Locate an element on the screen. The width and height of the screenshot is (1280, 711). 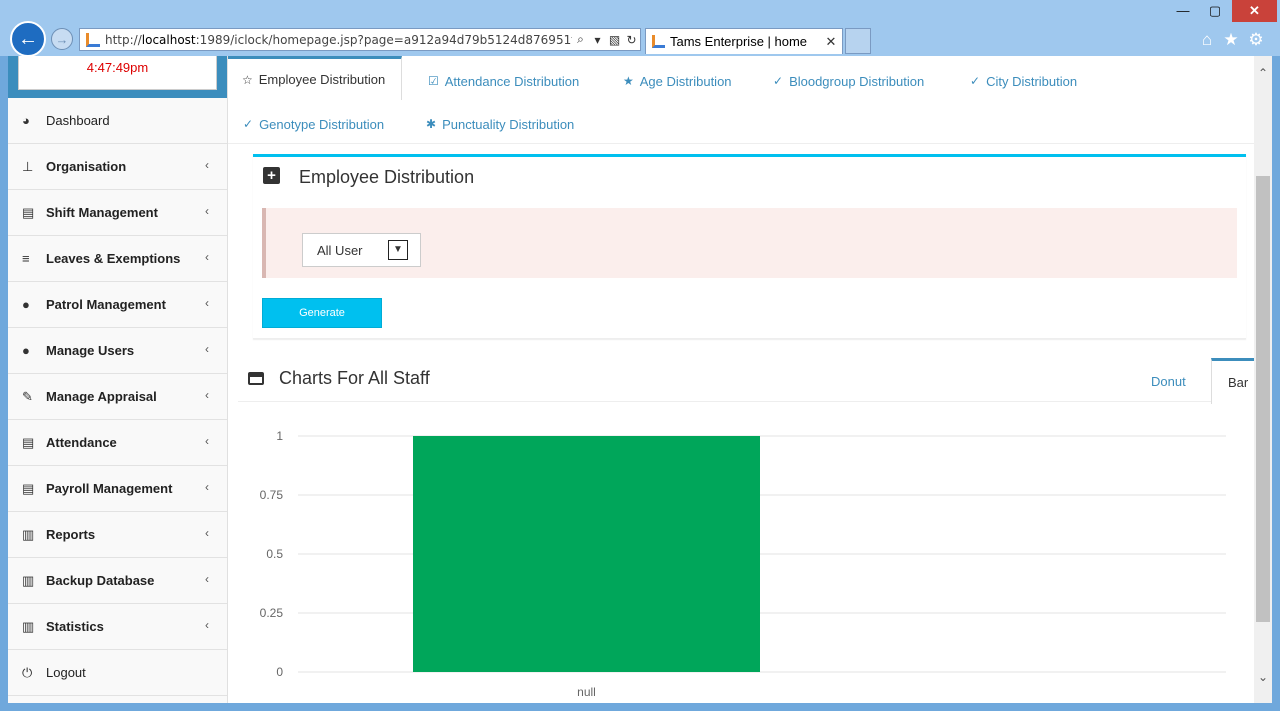
settings-gear-icon: ⚙ is located at coordinates (1256, 40).